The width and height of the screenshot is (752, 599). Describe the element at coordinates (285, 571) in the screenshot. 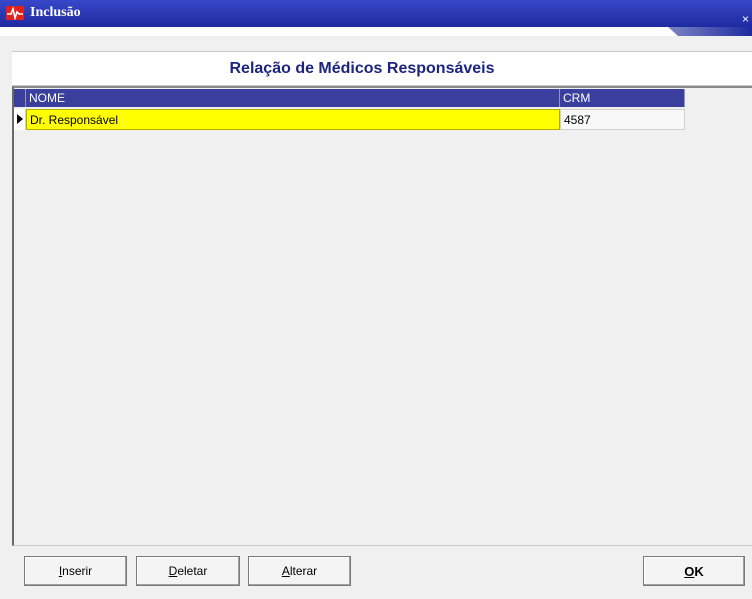

I see `alterar-accel: A` at that location.